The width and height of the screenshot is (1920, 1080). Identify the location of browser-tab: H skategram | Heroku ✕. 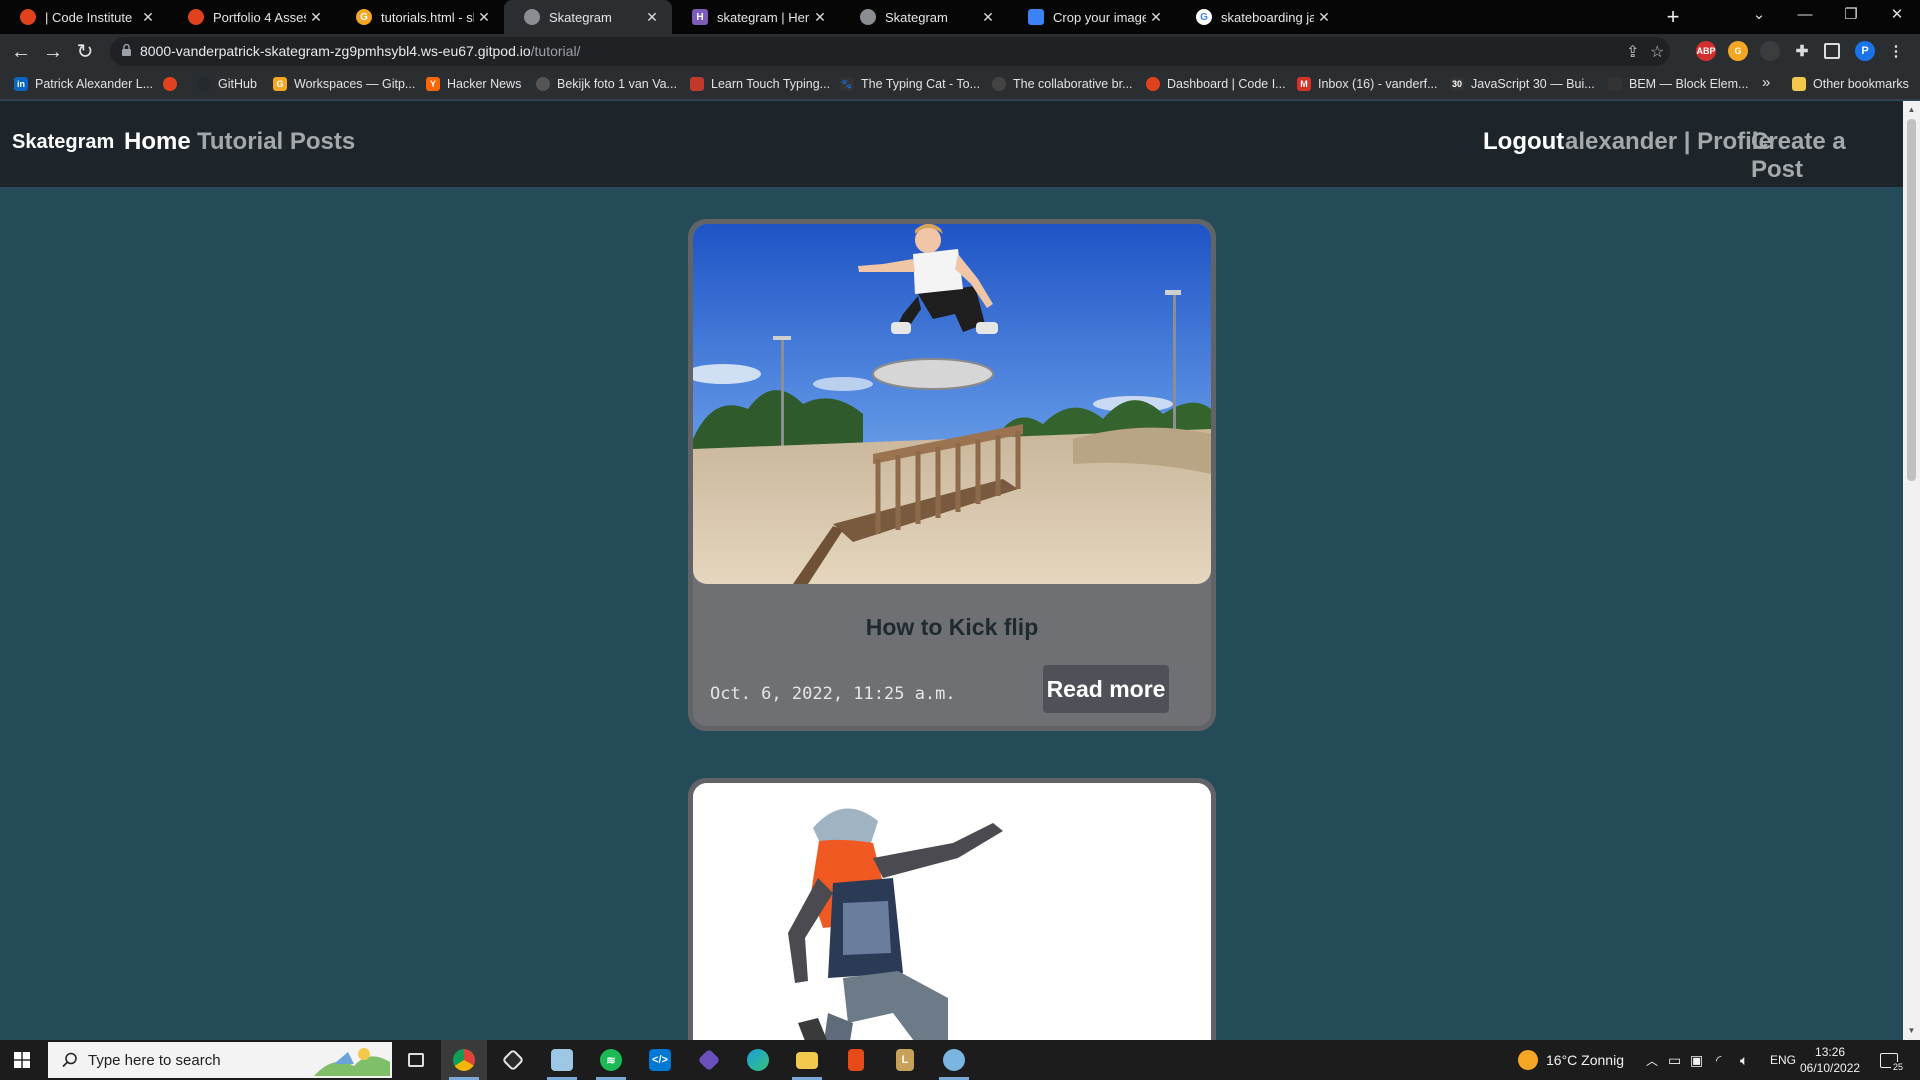
(756, 17).